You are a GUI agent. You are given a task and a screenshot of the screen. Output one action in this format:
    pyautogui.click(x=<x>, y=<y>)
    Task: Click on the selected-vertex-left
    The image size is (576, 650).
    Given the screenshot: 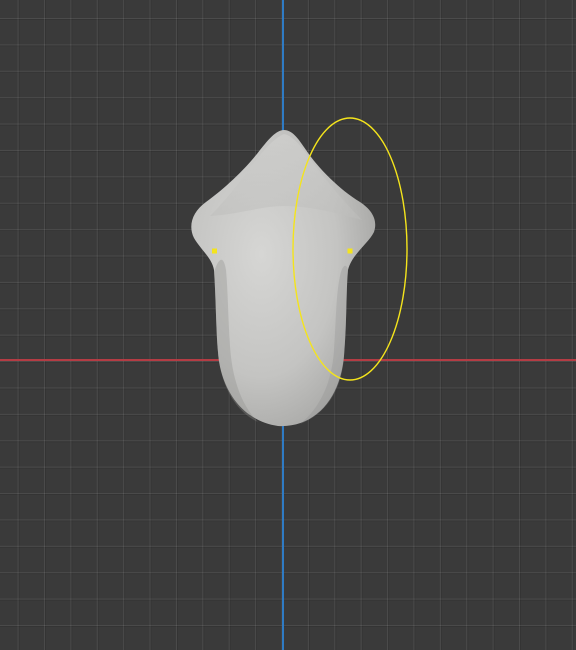 What is the action you would take?
    pyautogui.click(x=214, y=251)
    